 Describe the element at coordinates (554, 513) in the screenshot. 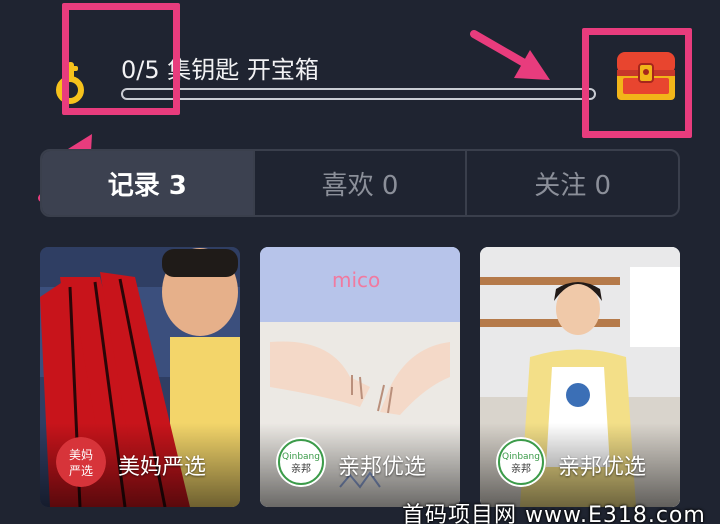

I see `watermark: 首码项目网 www.E318.com` at that location.